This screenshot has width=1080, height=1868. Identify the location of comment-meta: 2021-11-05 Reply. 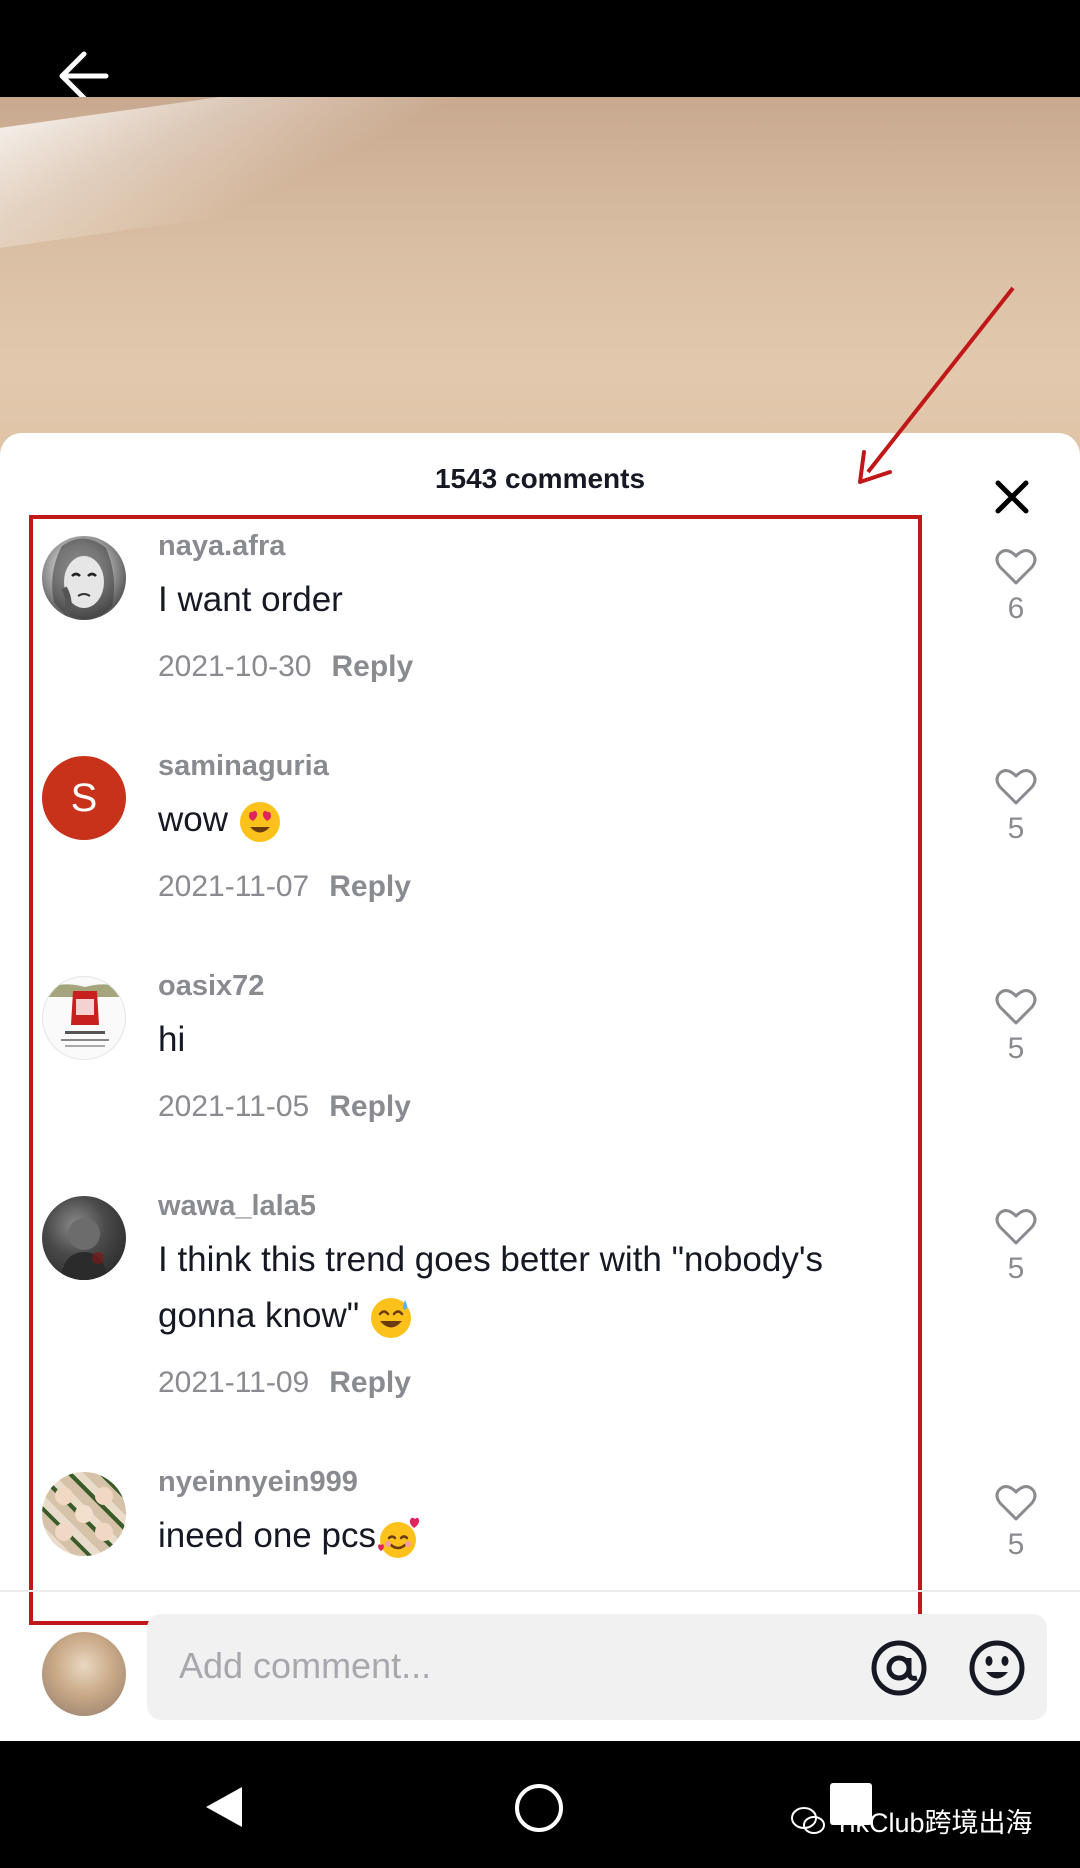
(284, 1107).